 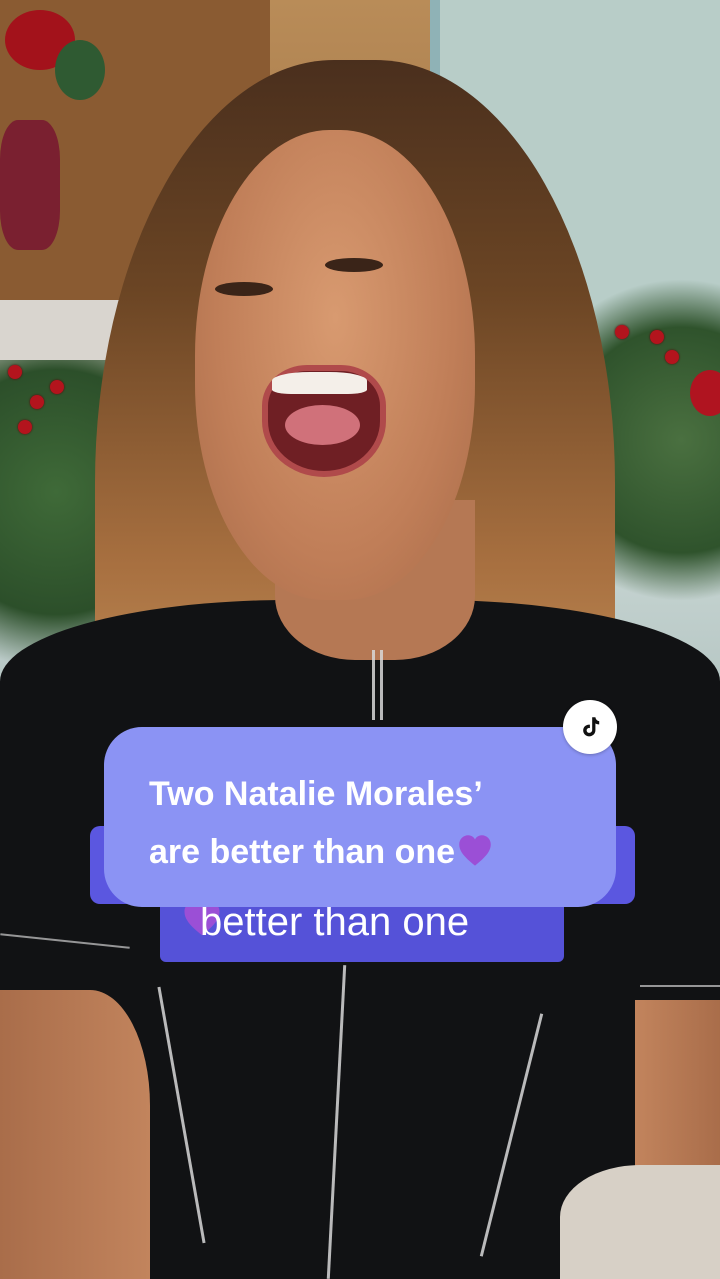 I want to click on tiktok-icon, so click(x=591, y=727).